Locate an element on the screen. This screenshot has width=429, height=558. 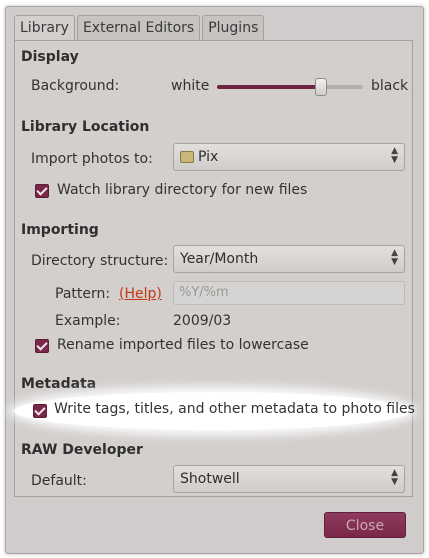
import-folder-value: Pix is located at coordinates (208, 157).